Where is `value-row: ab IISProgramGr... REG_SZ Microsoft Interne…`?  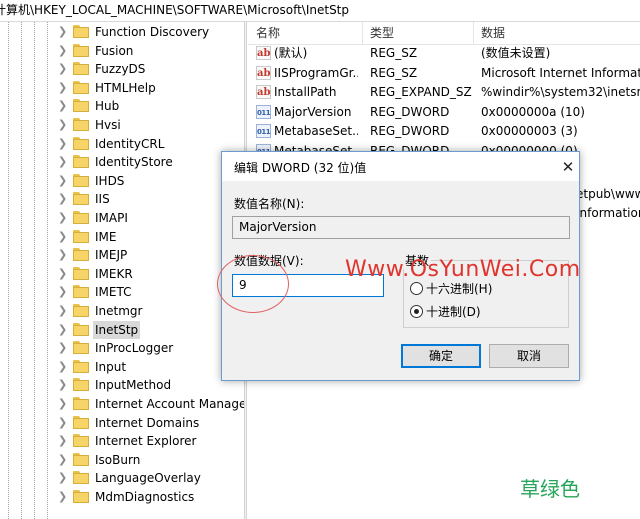 value-row: ab IISProgramGr... REG_SZ Microsoft Interne… is located at coordinates (444, 73).